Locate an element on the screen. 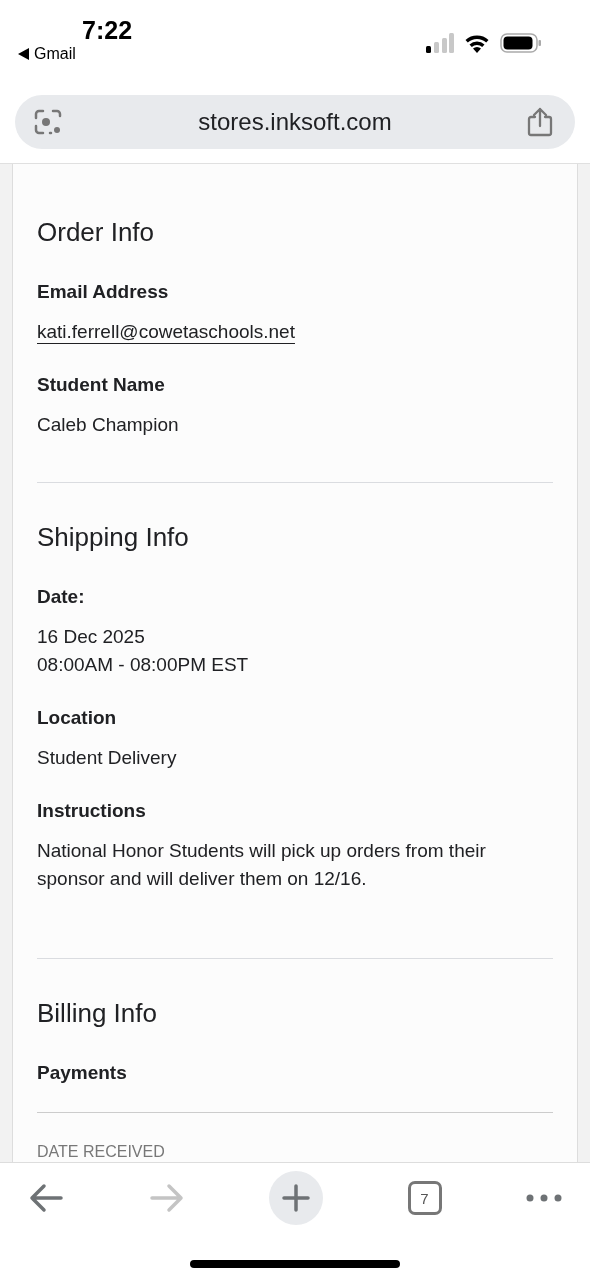  right-arrow-icon is located at coordinates (166, 1198).